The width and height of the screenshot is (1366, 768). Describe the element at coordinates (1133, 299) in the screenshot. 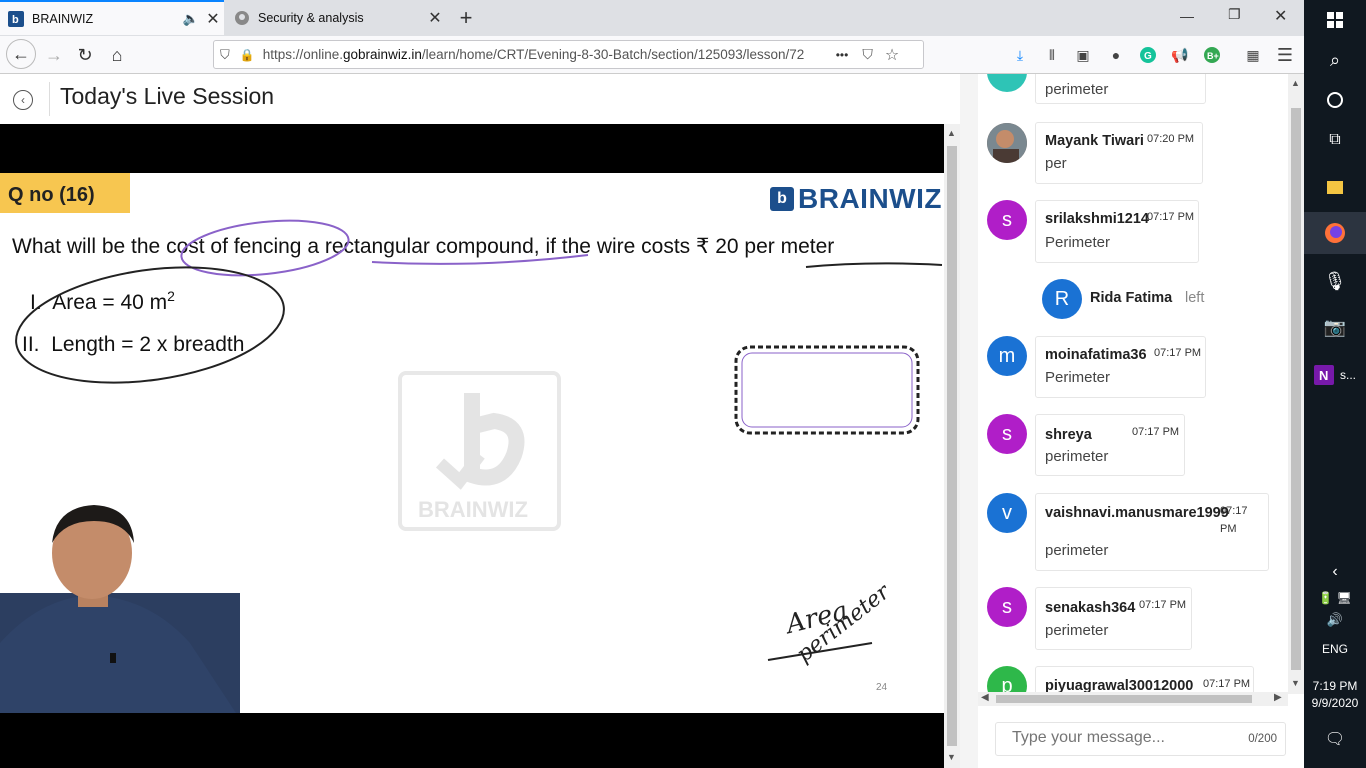

I see `chat-system-event: R Rida Fatima left` at that location.